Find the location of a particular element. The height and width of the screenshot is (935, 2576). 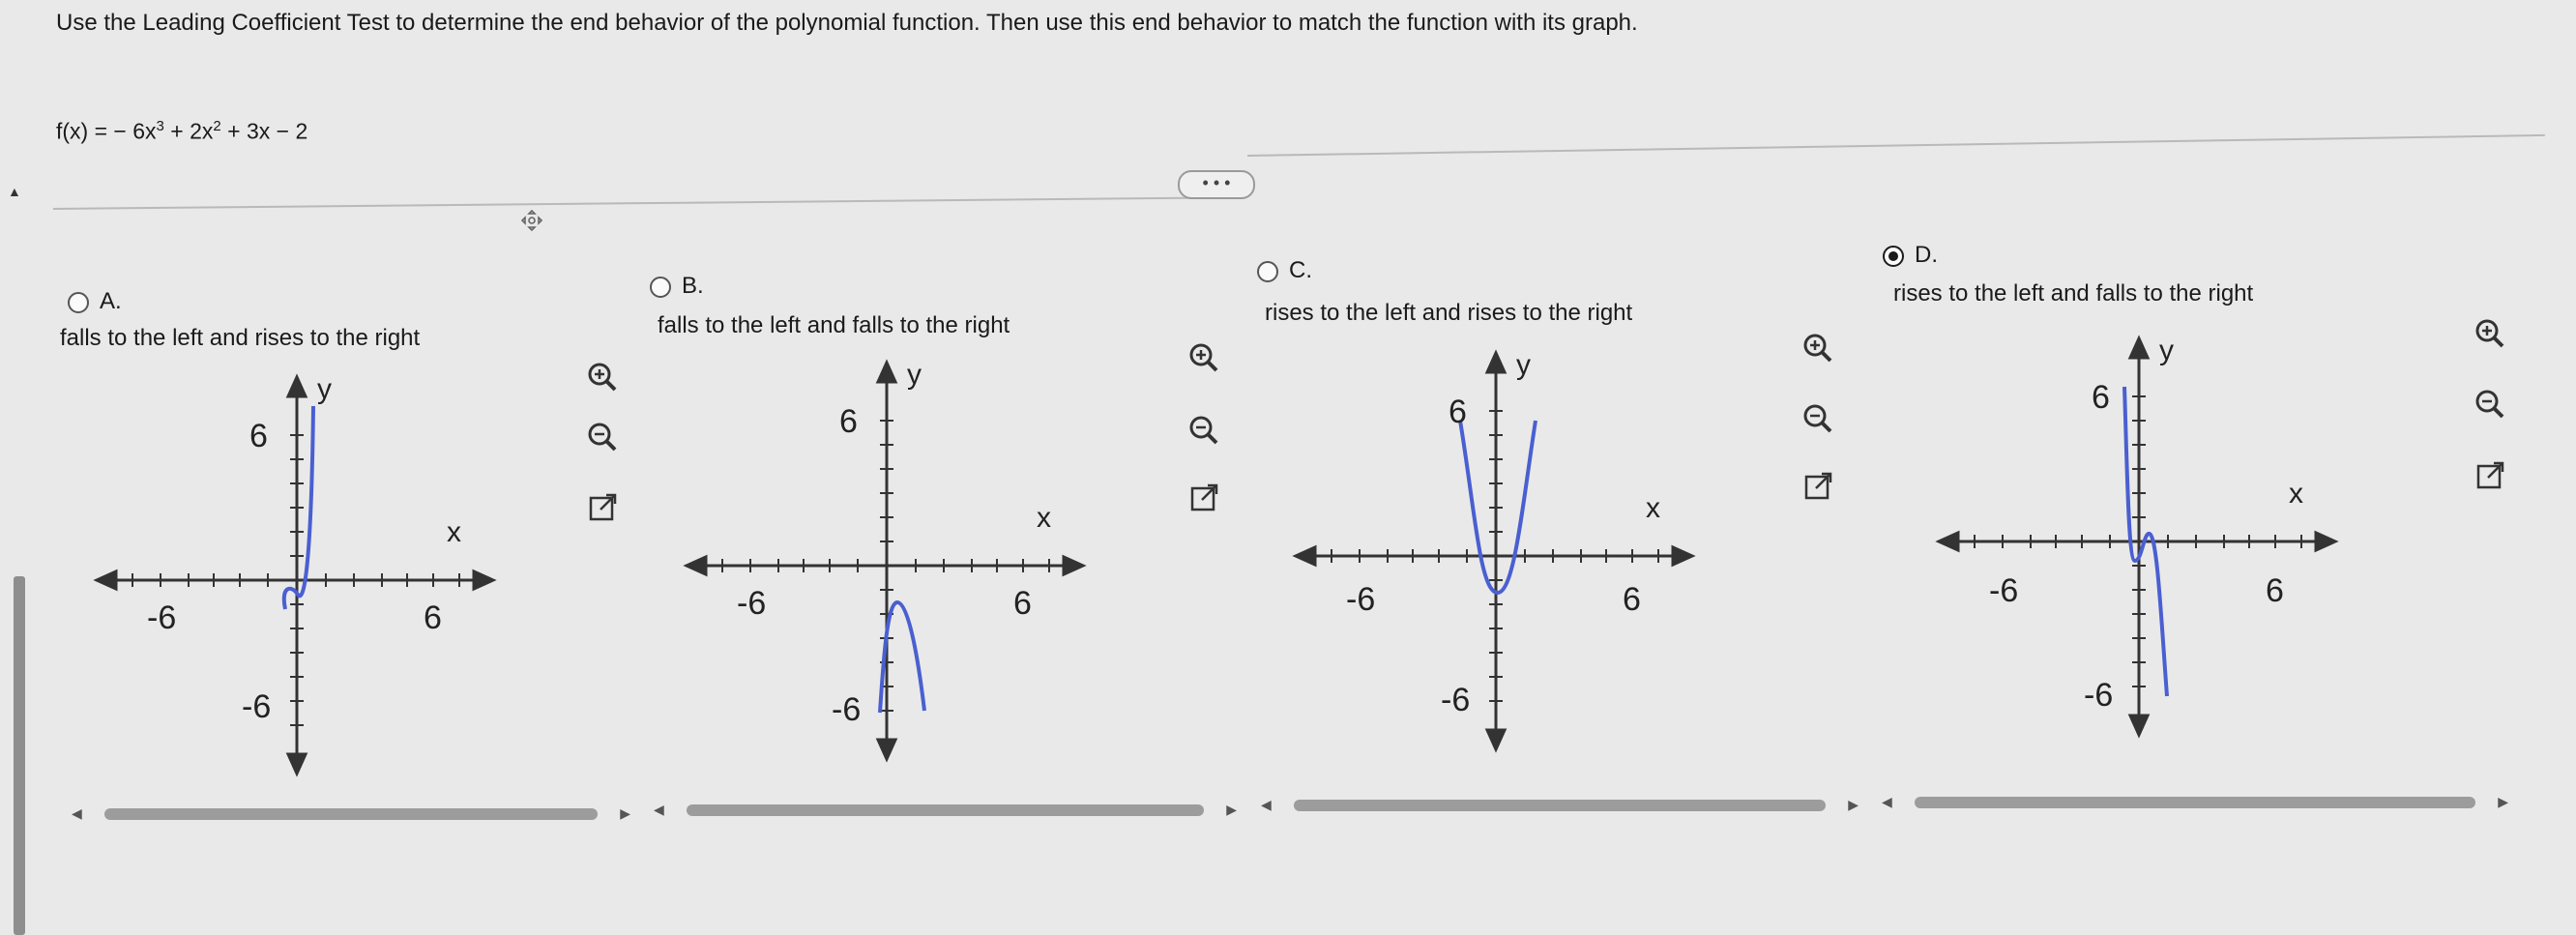

vertical-scrollbar is located at coordinates (19, 755).